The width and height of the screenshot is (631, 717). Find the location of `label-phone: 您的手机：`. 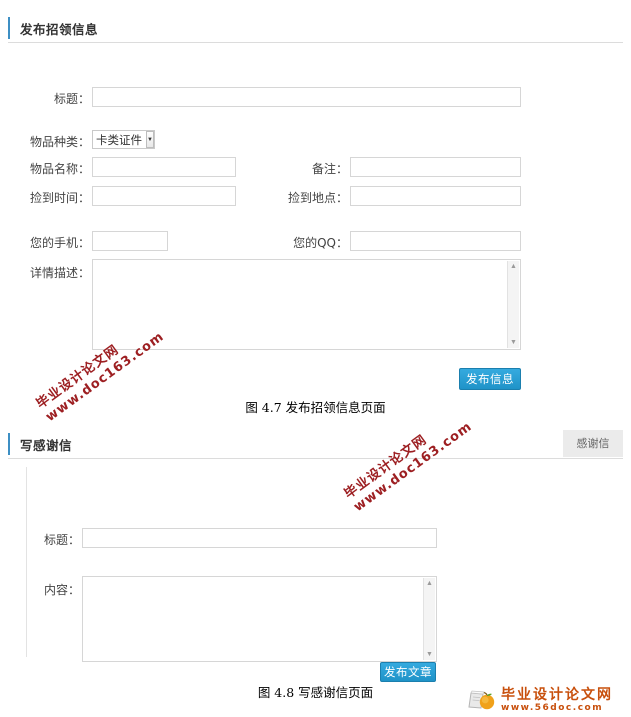

label-phone: 您的手机： is located at coordinates (59, 243).